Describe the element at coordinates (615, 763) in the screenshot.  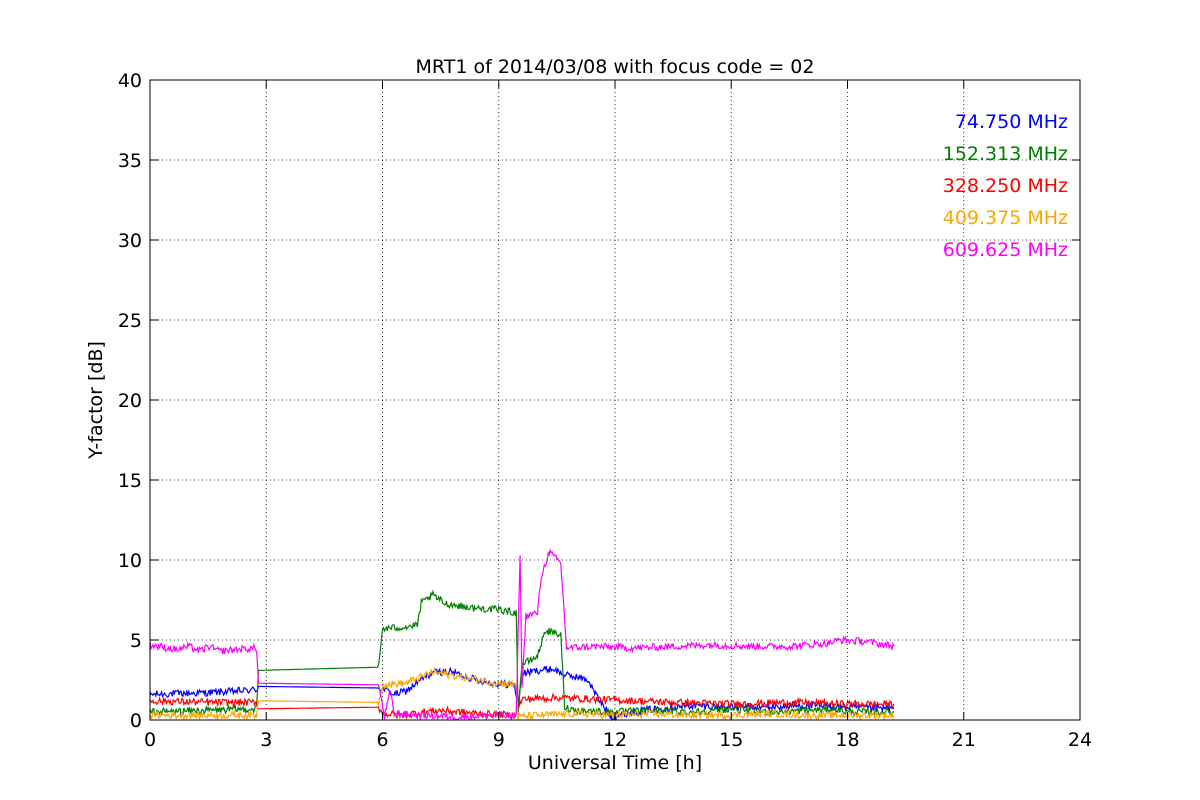
I see `x-axis-label: Universal Time [h]` at that location.